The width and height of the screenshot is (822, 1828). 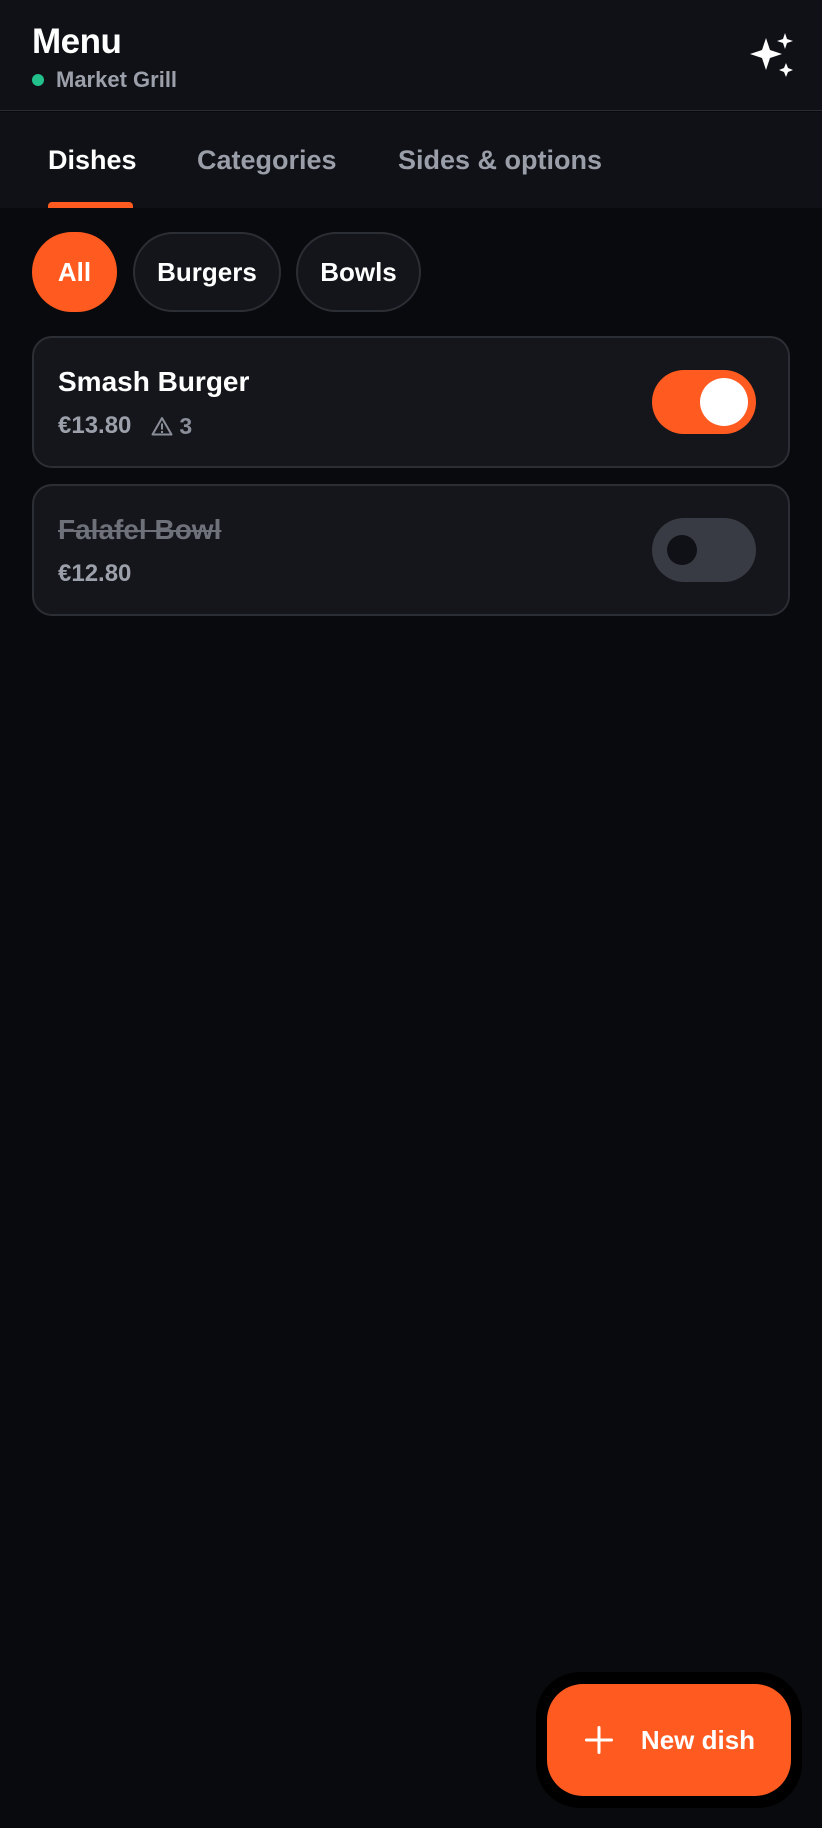 I want to click on dish-card: Smash Burger €13.80 3, so click(x=411, y=402).